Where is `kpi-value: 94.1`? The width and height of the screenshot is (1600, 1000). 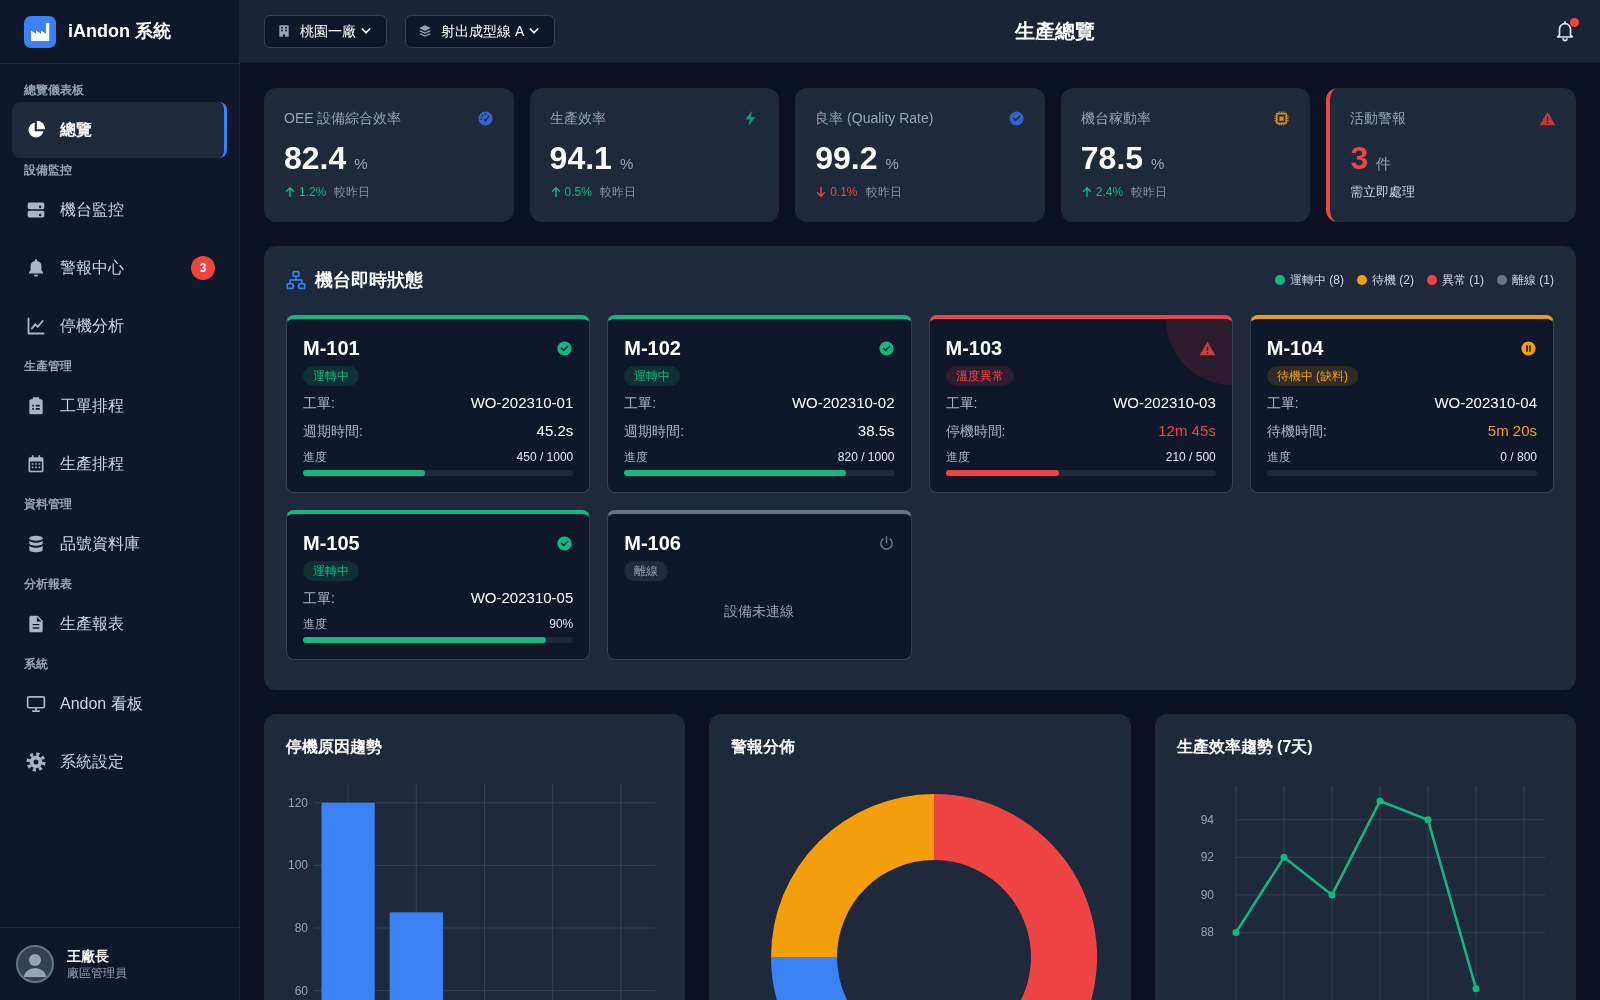
kpi-value: 94.1 is located at coordinates (580, 158).